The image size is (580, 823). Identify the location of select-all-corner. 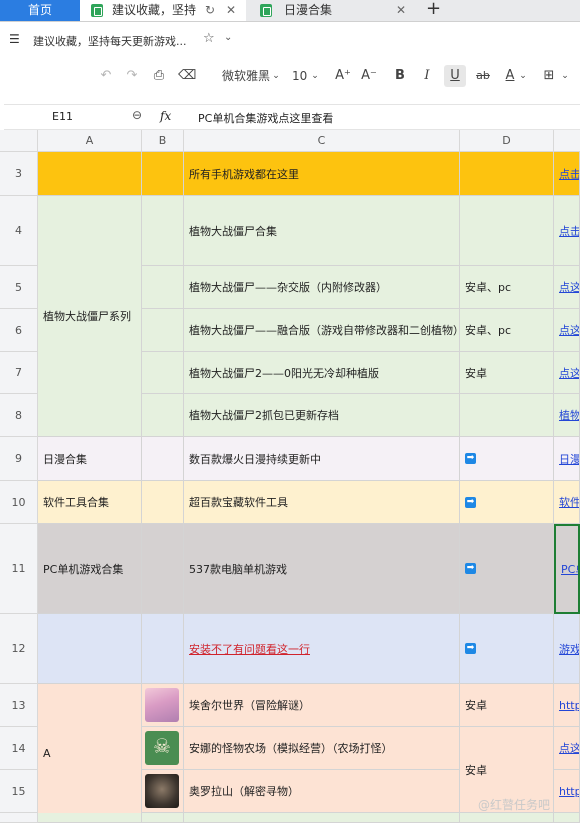
(19, 141).